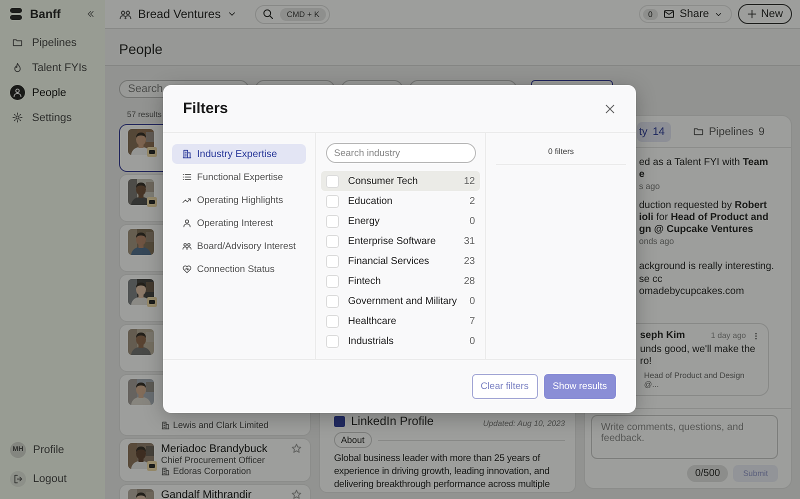 The height and width of the screenshot is (499, 800). Describe the element at coordinates (52, 117) in the screenshot. I see `sidebar-item: Settings` at that location.